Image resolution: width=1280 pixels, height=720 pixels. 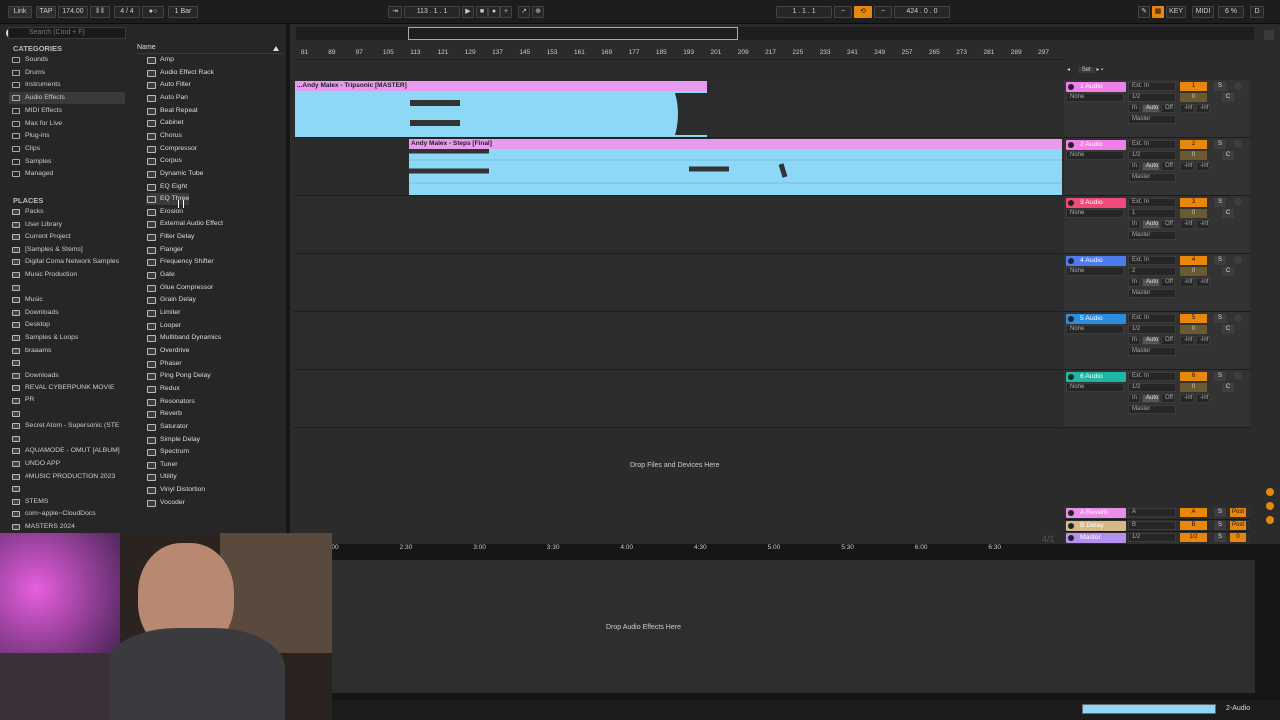 What do you see at coordinates (67, 212) in the screenshot?
I see `place-item: Packs` at bounding box center [67, 212].